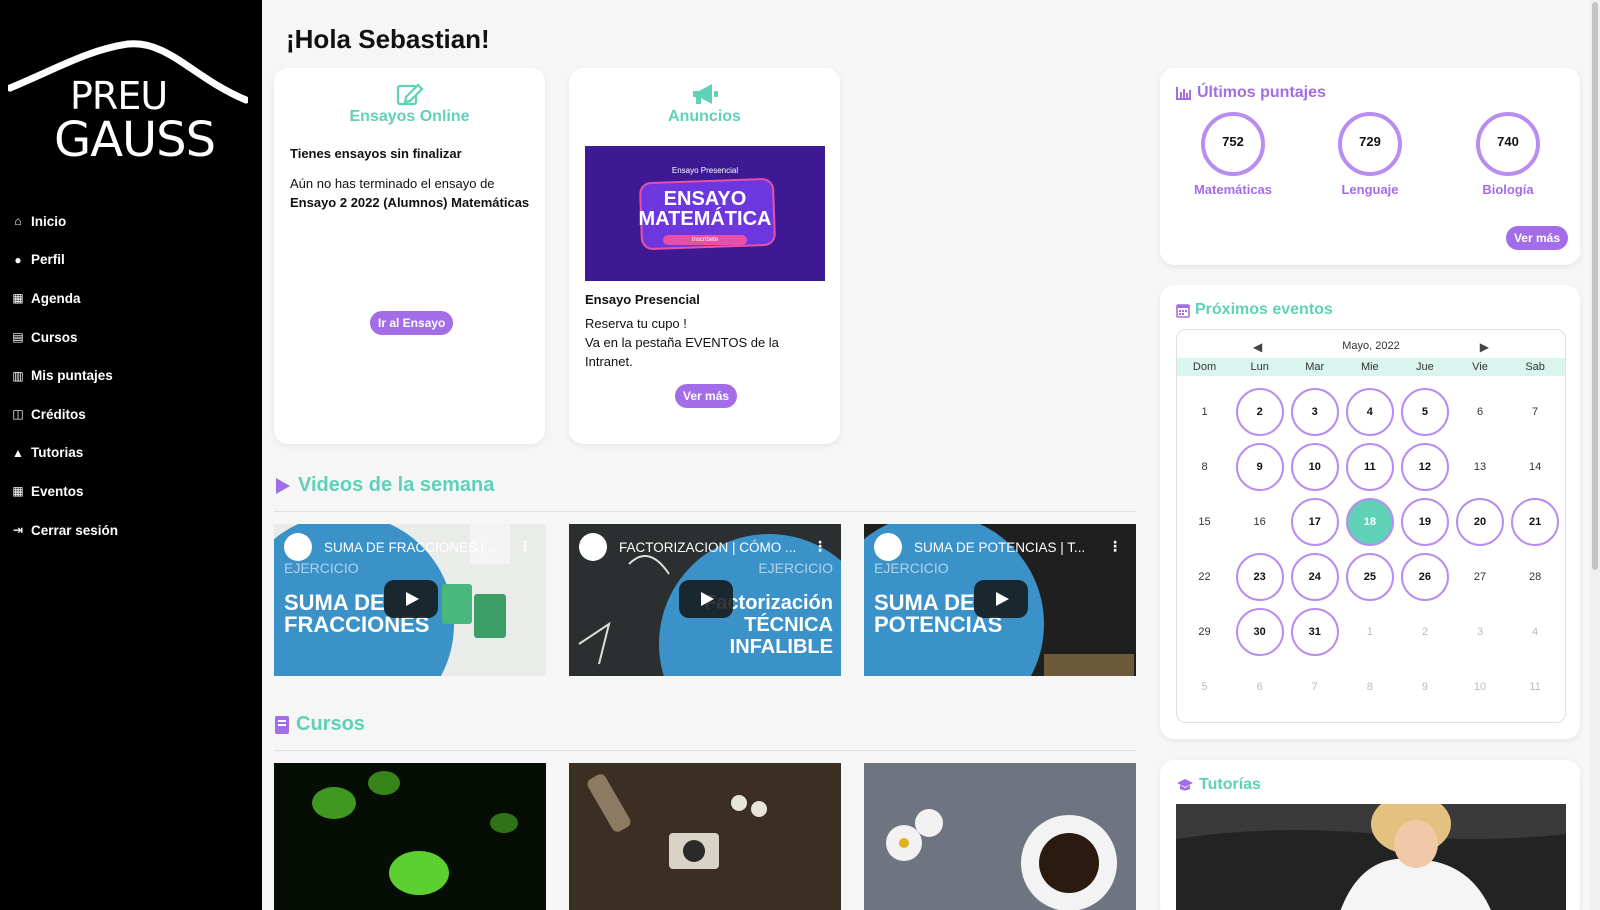 The height and width of the screenshot is (910, 1600). I want to click on calendar-day: 24, so click(1314, 576).